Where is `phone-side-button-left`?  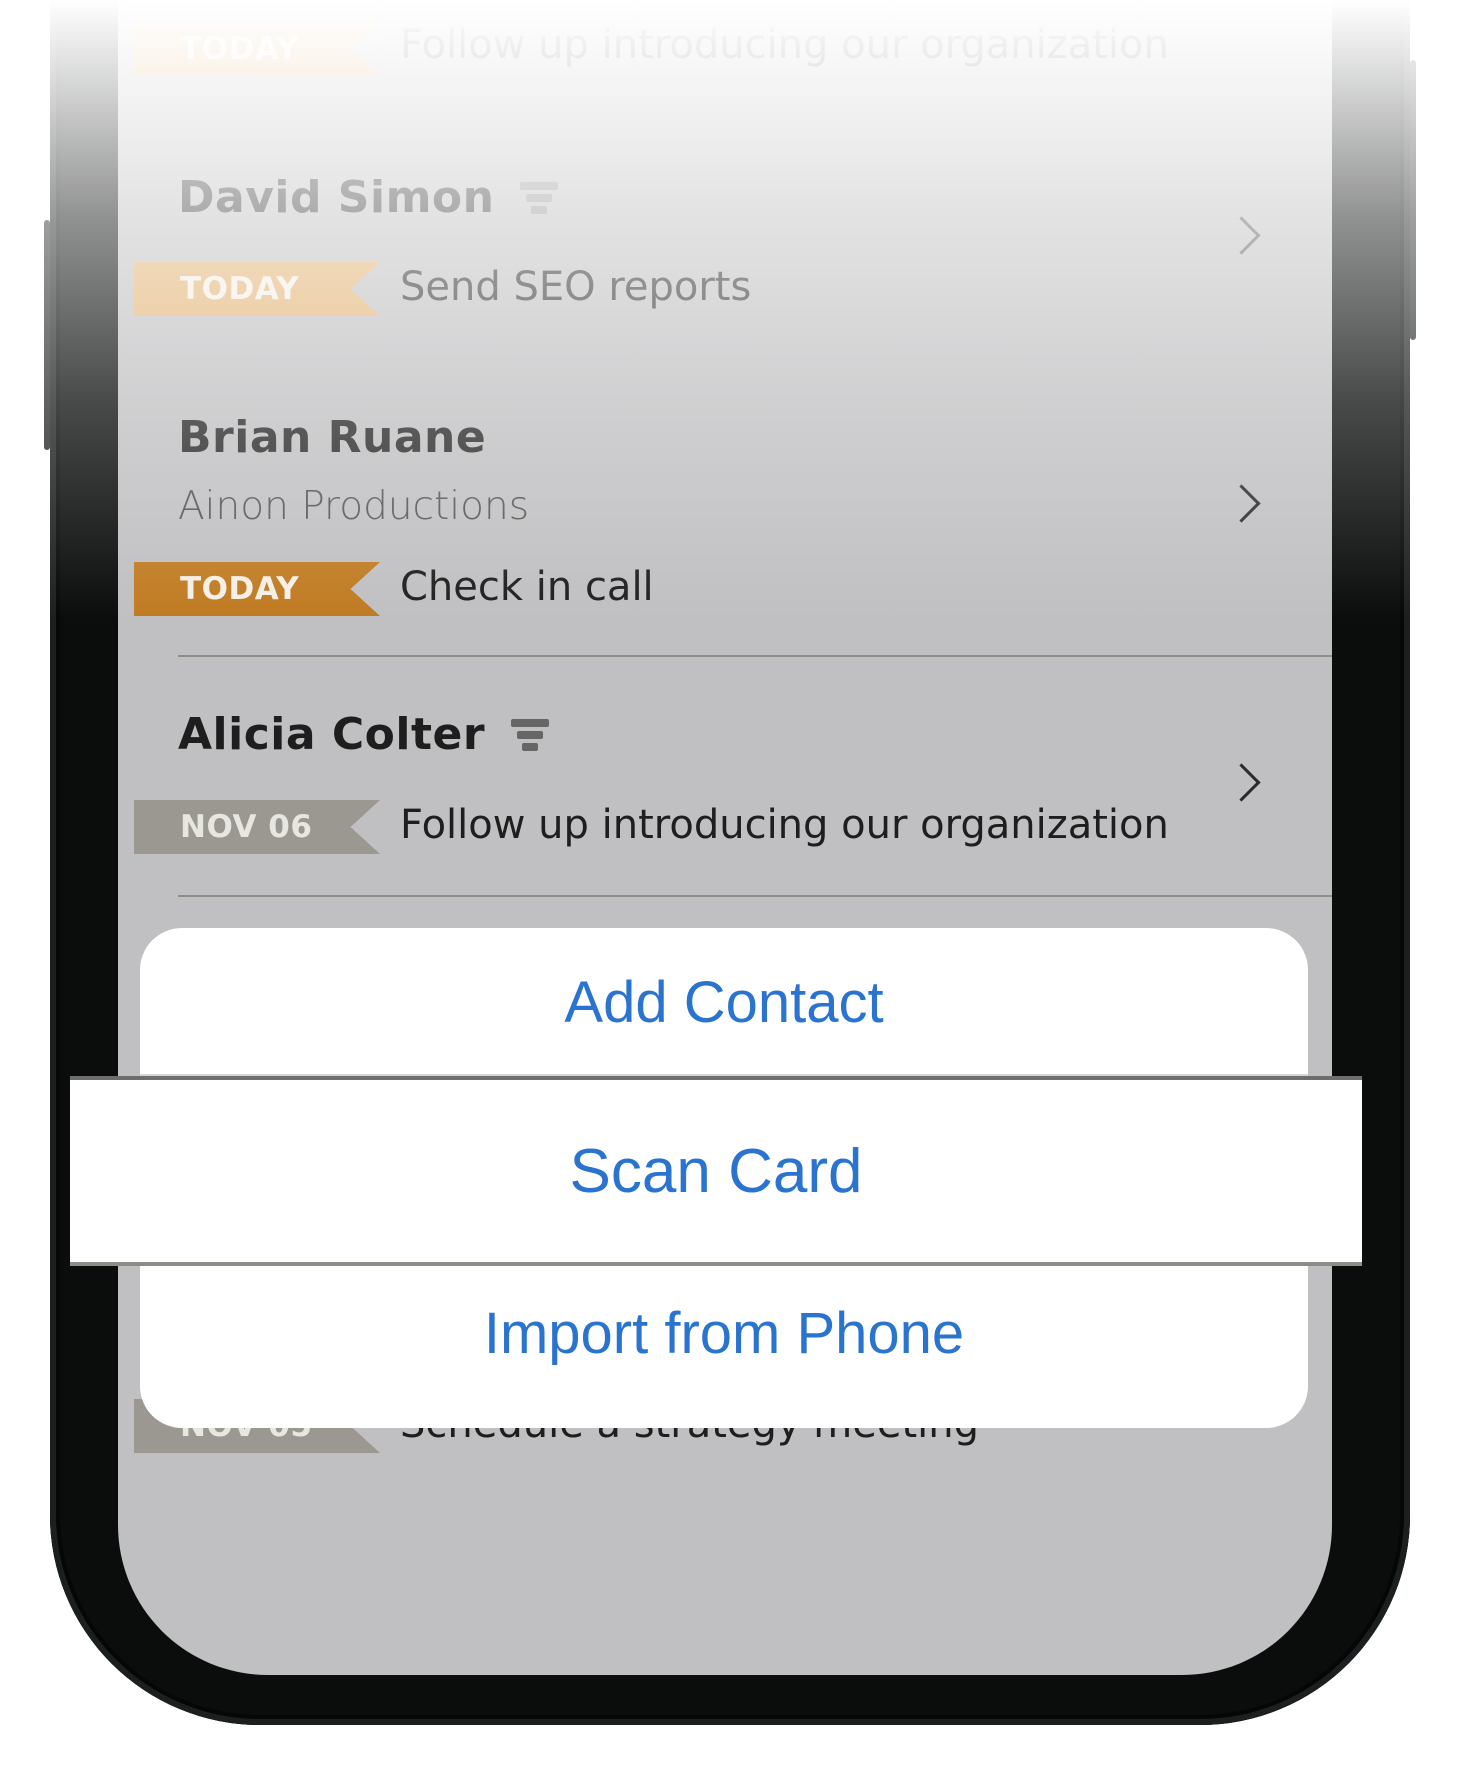 phone-side-button-left is located at coordinates (47, 335).